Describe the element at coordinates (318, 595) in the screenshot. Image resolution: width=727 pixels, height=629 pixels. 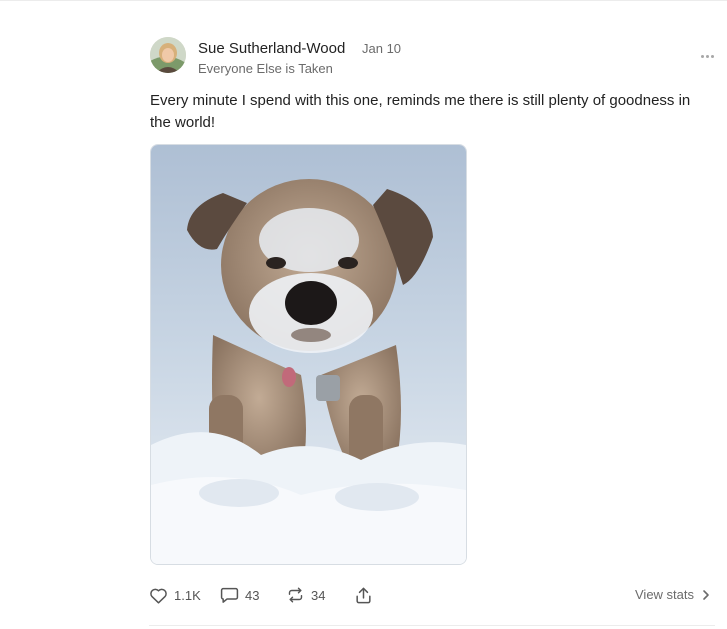
I see `restack-count: 34` at that location.